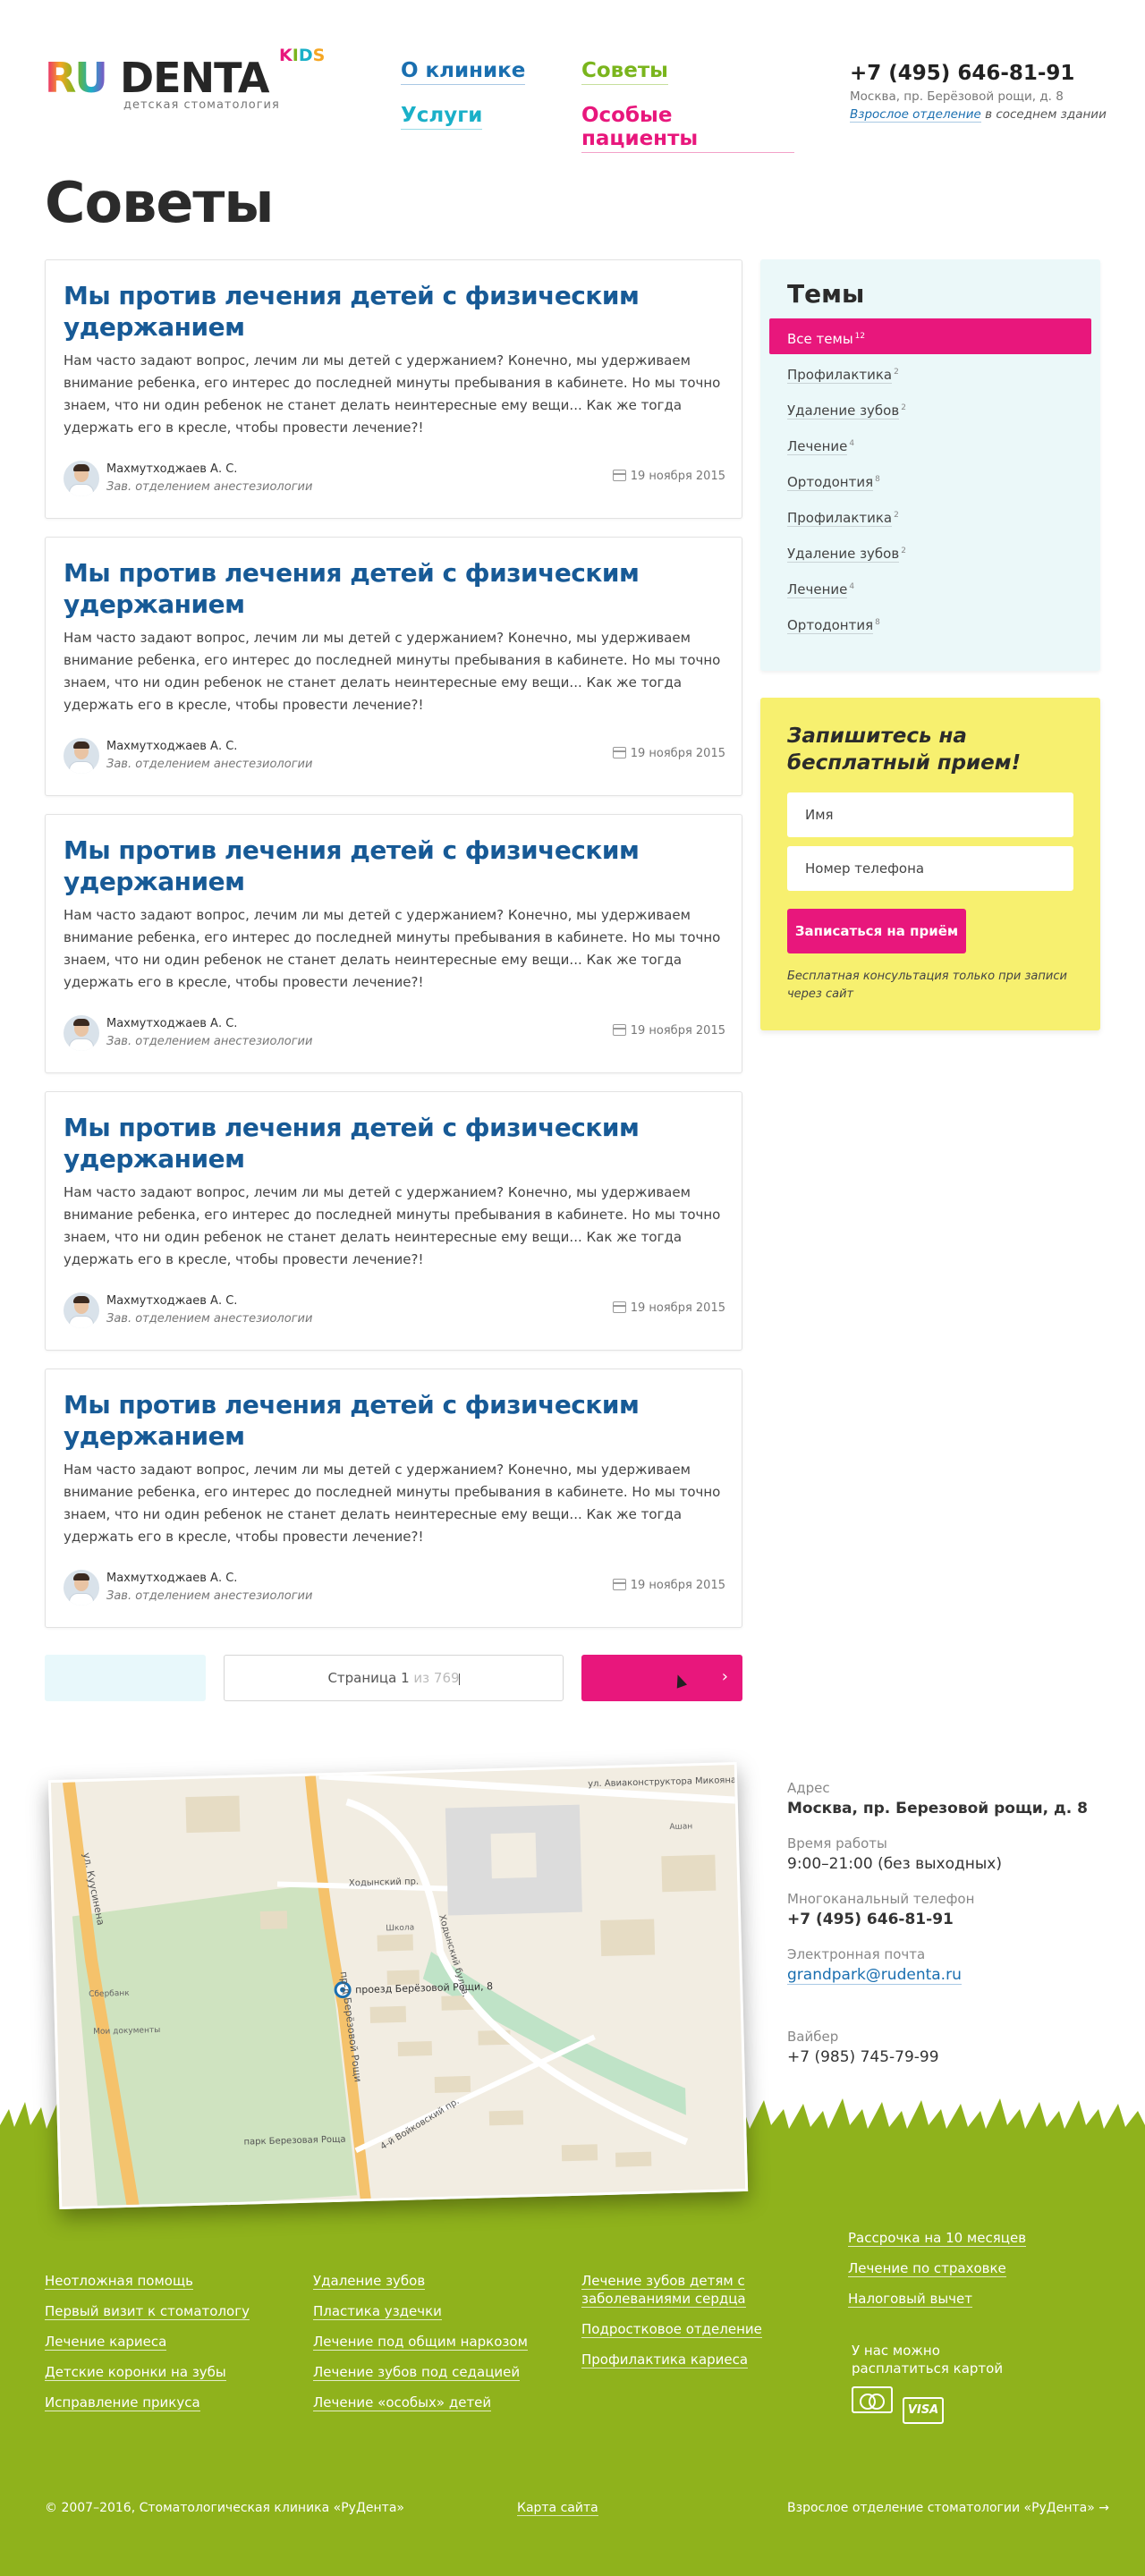 This screenshot has width=1145, height=2576. I want to click on hours-value: 9:00–21:00 (без выходных), so click(894, 1864).